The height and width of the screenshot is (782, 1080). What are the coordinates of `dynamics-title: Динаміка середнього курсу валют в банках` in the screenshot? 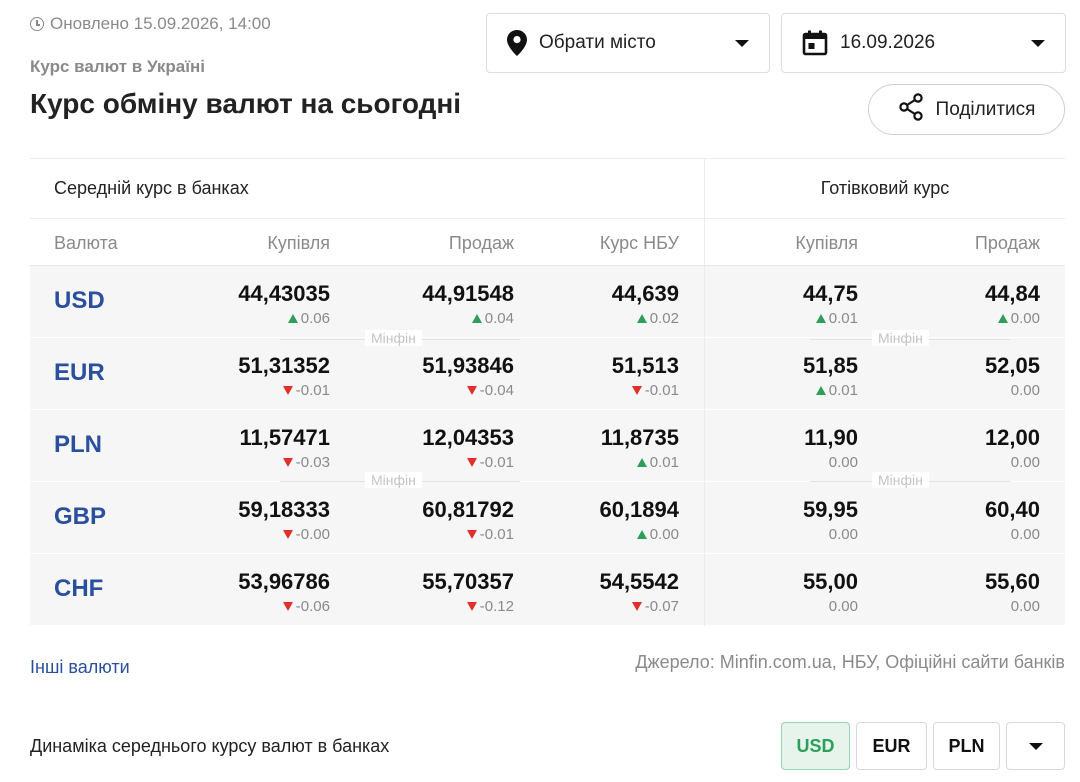 It's located at (210, 746).